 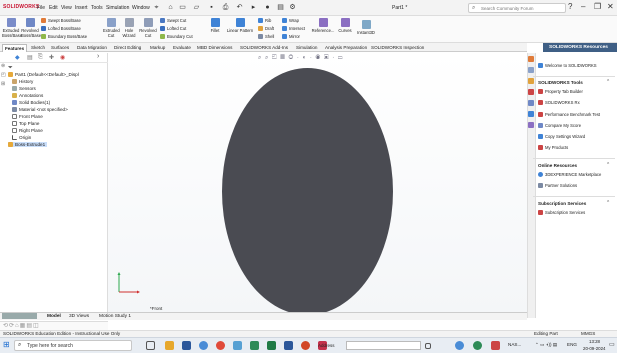 I want to click on extruded-cut-button: Extruded Cut, so click(x=111, y=28).